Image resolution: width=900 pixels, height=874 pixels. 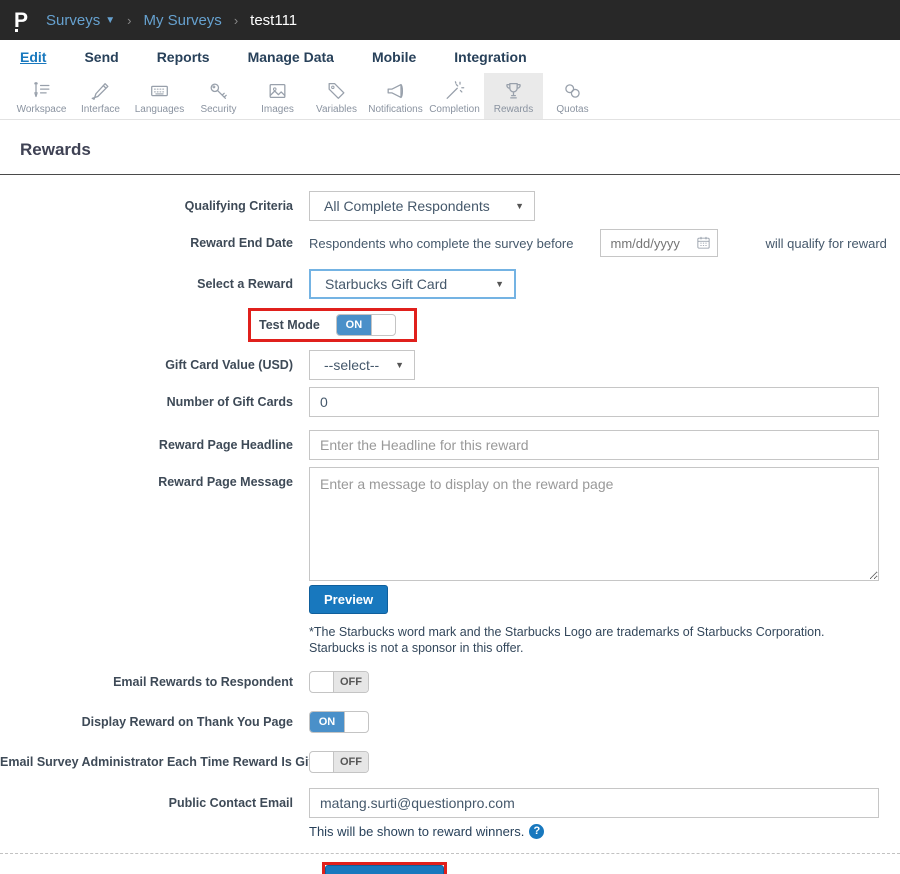 I want to click on end-date-suffix-text: will qualify for reward, so click(x=826, y=243).